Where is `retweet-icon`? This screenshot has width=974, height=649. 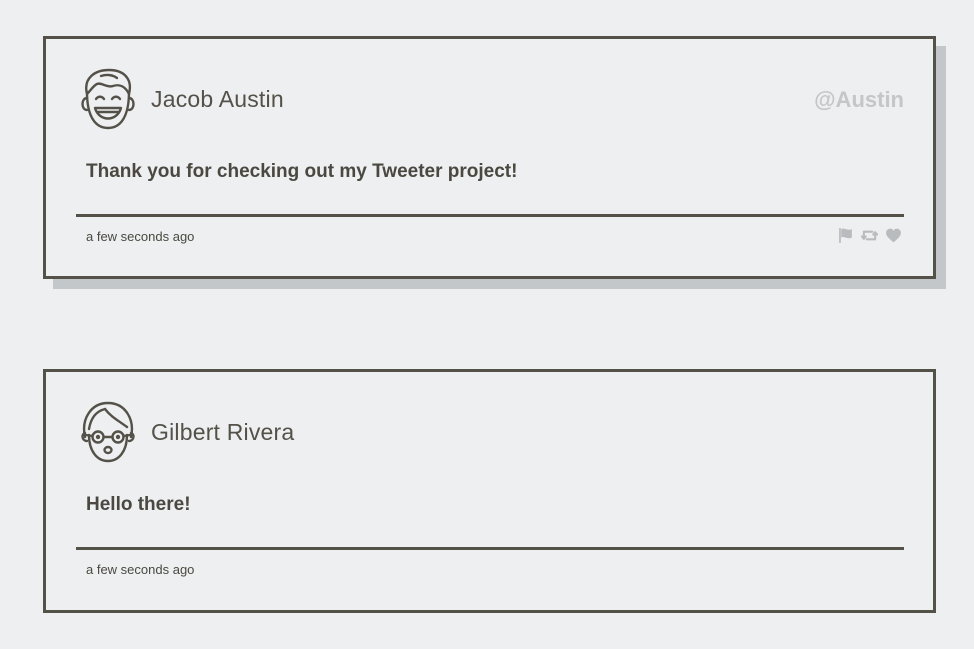 retweet-icon is located at coordinates (869, 235).